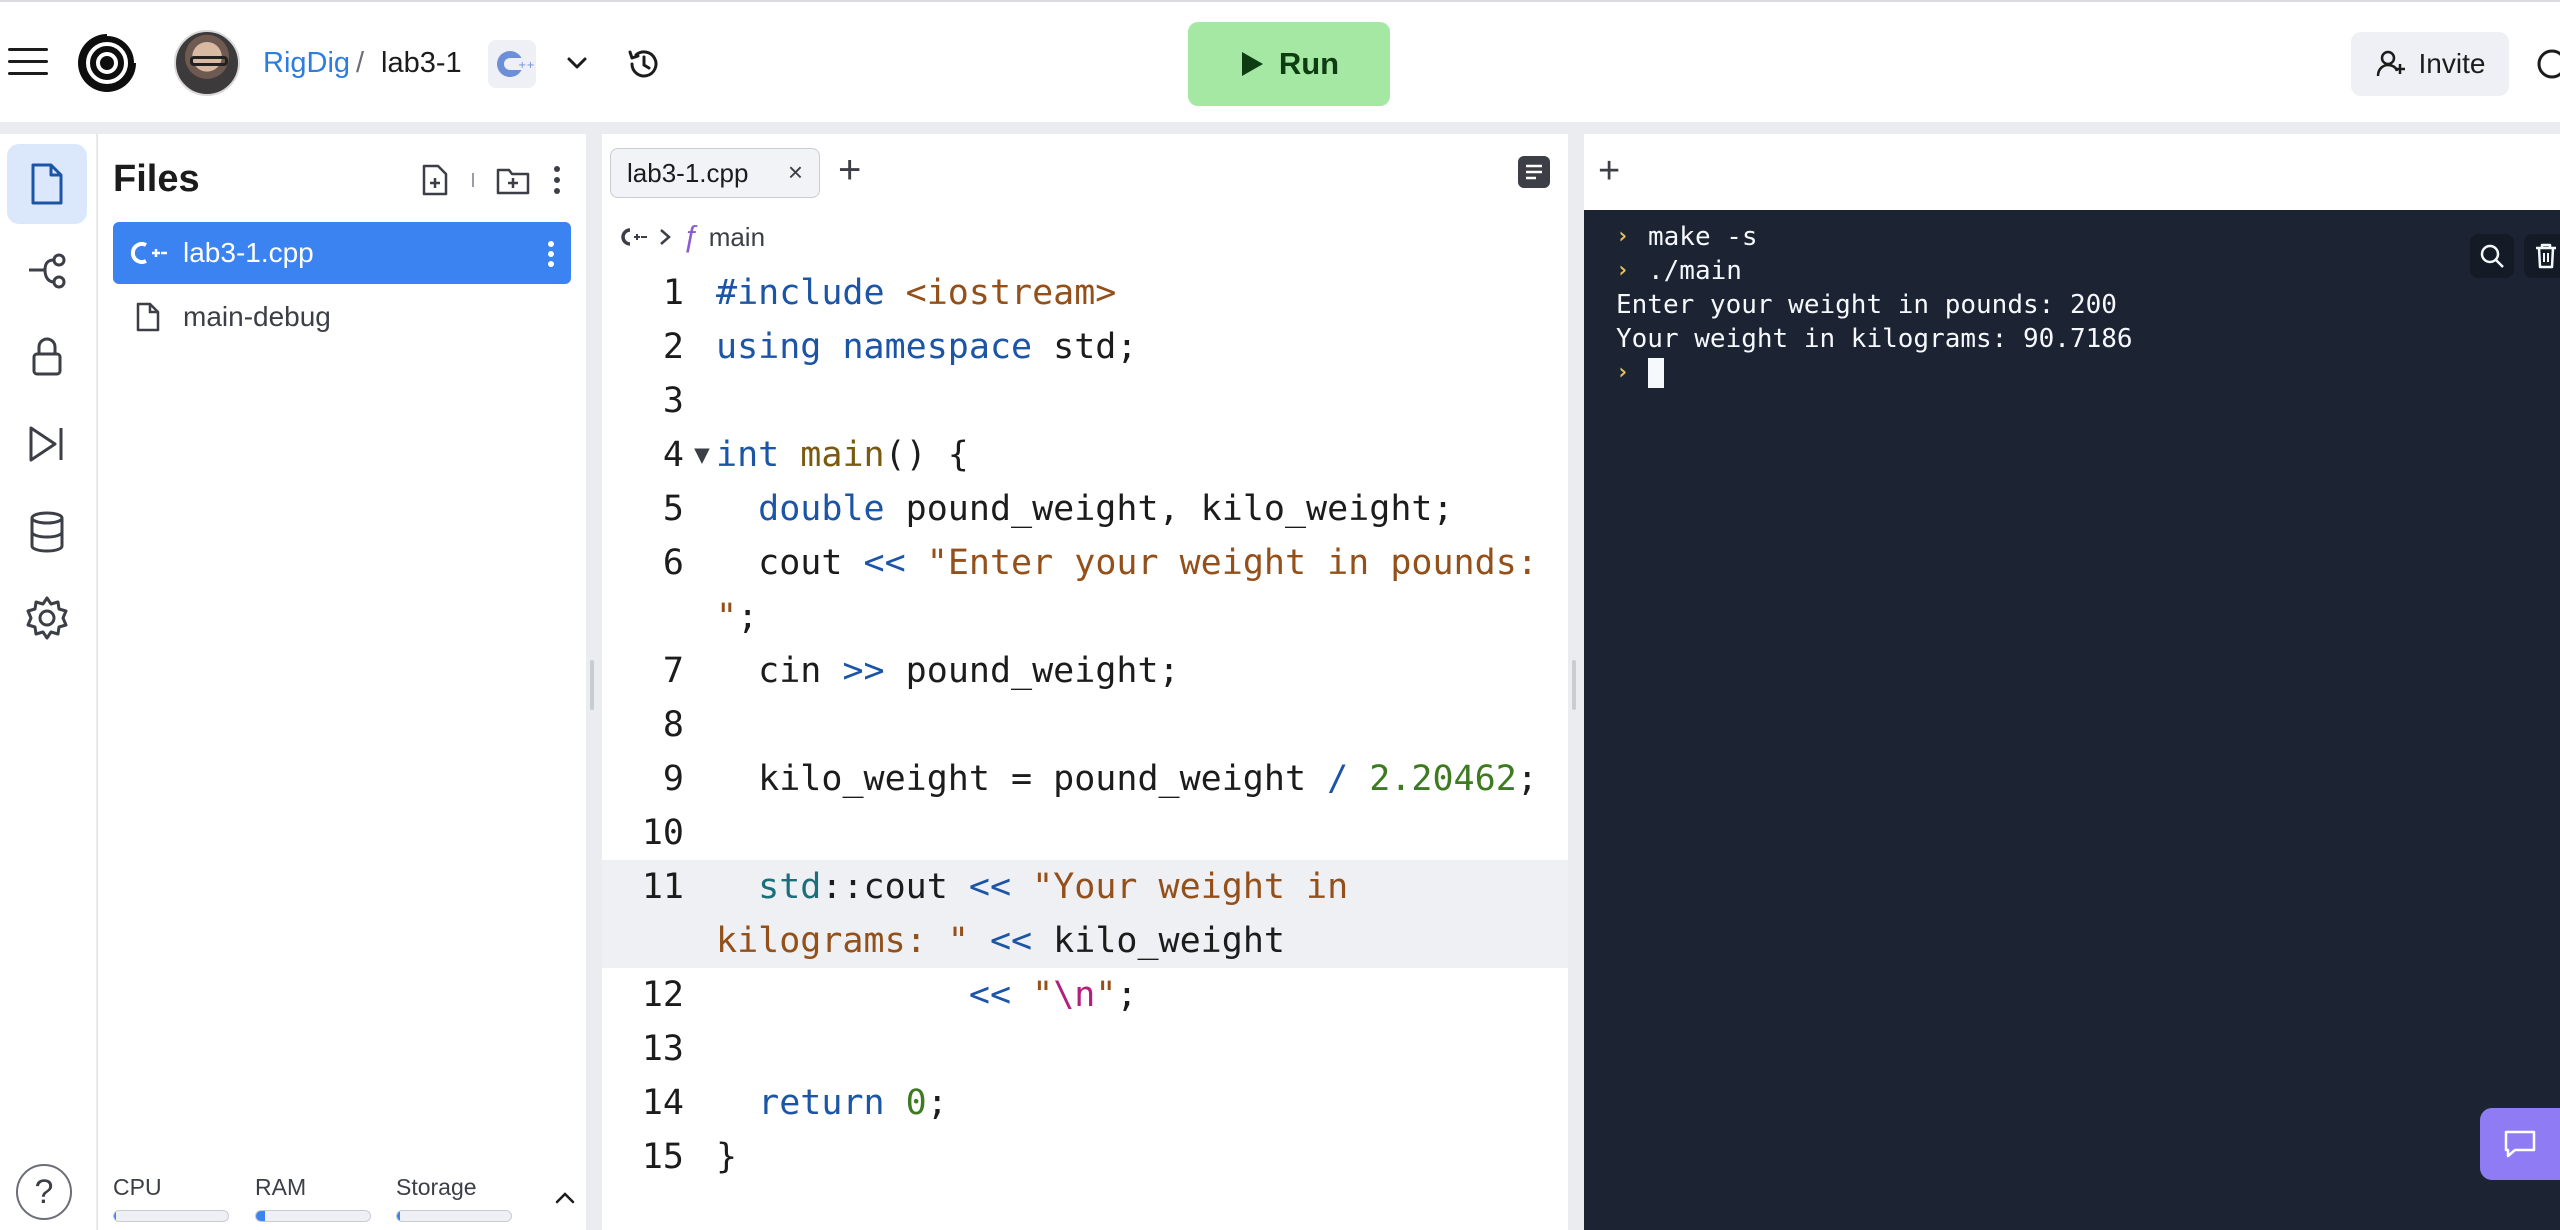  I want to click on code-breadcrumb: ƒ main, so click(690, 237).